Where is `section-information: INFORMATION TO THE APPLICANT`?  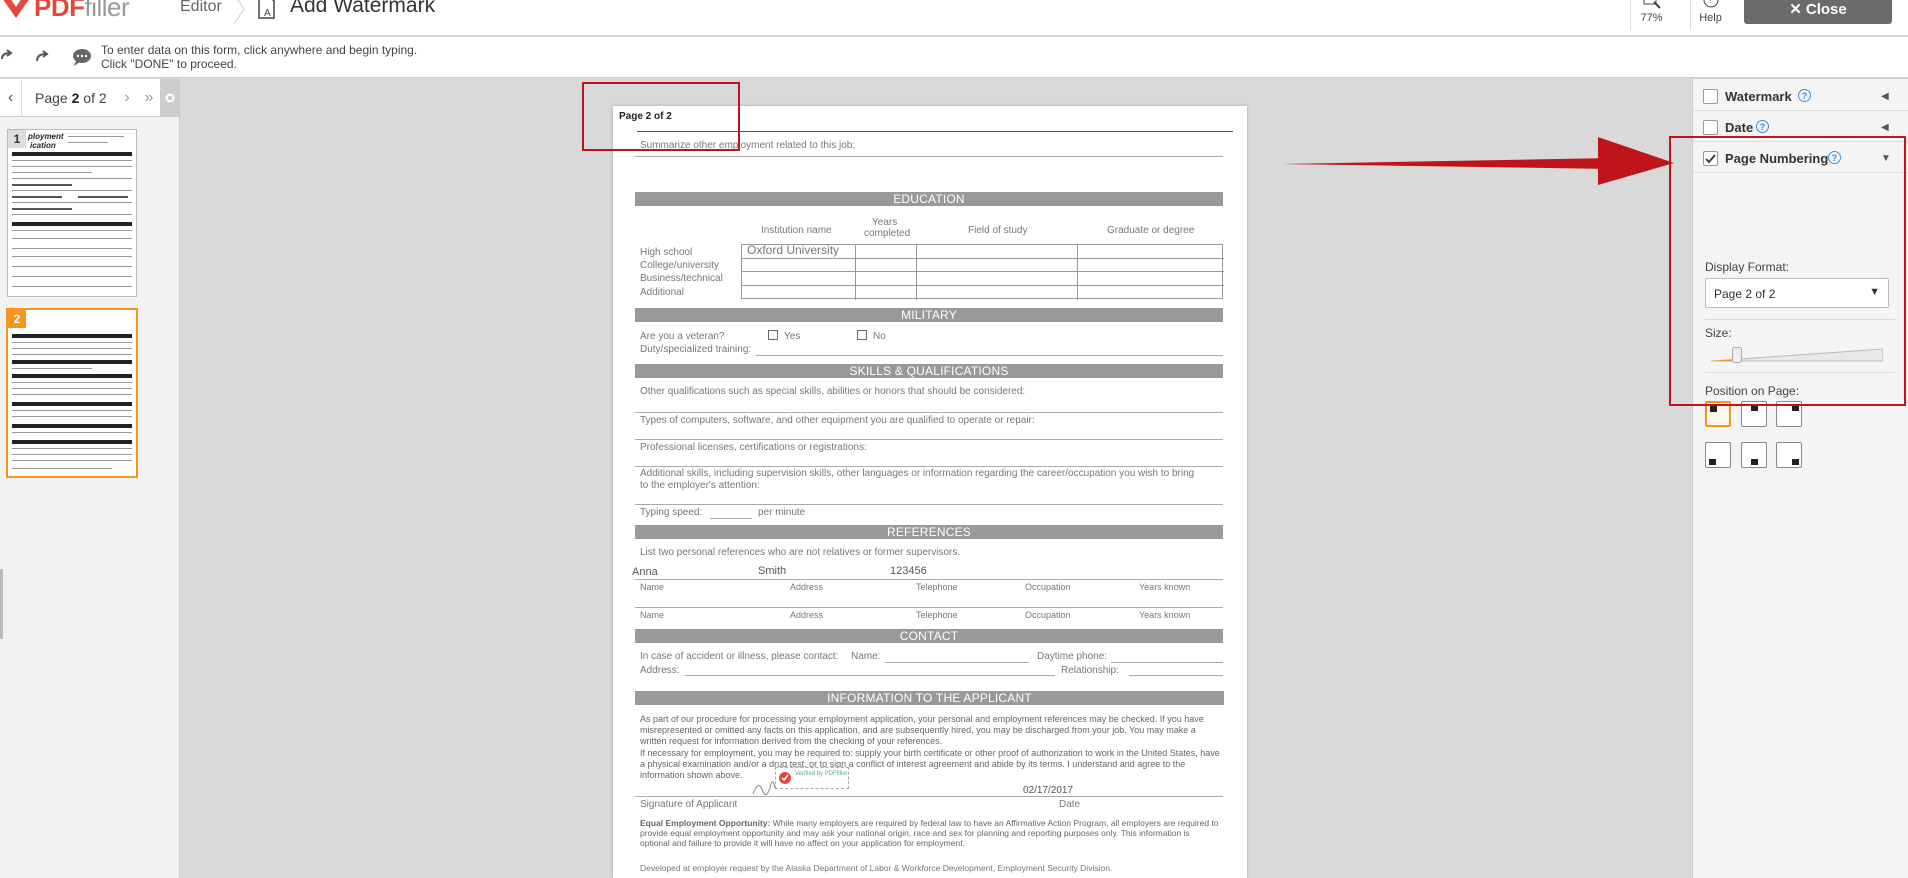
section-information: INFORMATION TO THE APPLICANT is located at coordinates (929, 698).